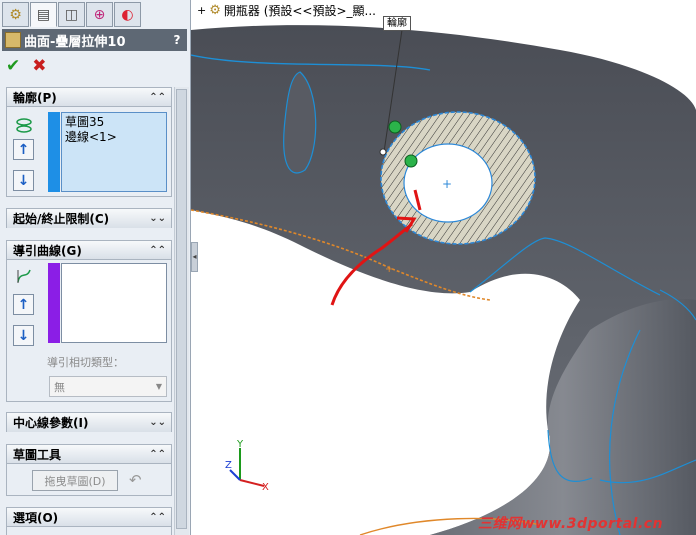  I want to click on guide-curves-list, so click(114, 303).